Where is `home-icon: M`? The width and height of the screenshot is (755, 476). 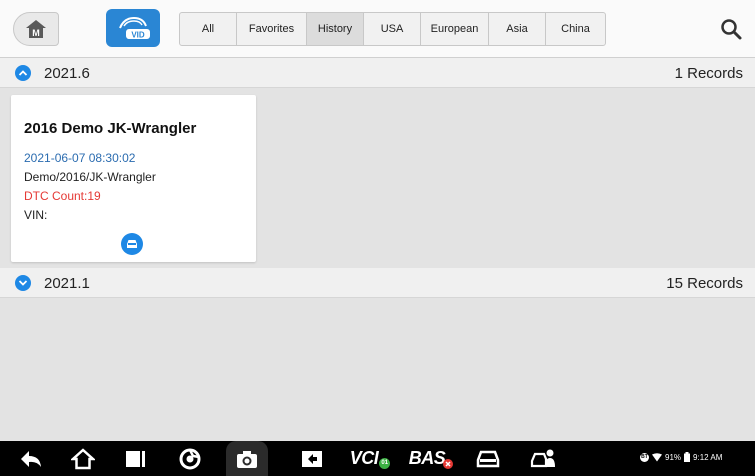 home-icon: M is located at coordinates (36, 29).